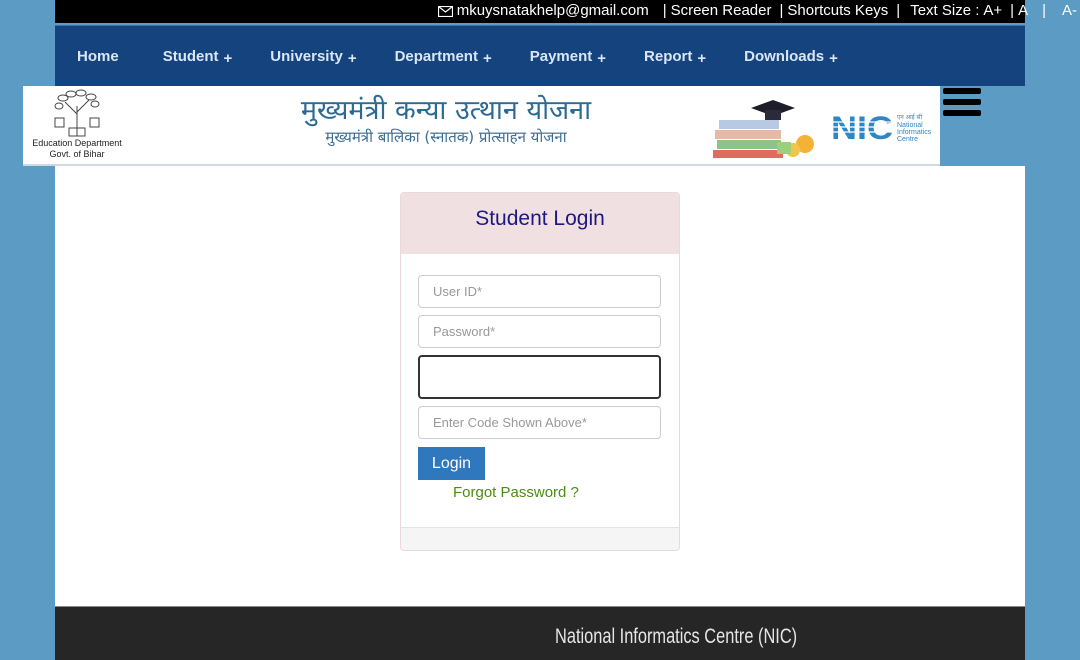 Image resolution: width=1080 pixels, height=660 pixels. What do you see at coordinates (540, 633) in the screenshot?
I see `page-footer: National Informatics Centre (NIC)` at bounding box center [540, 633].